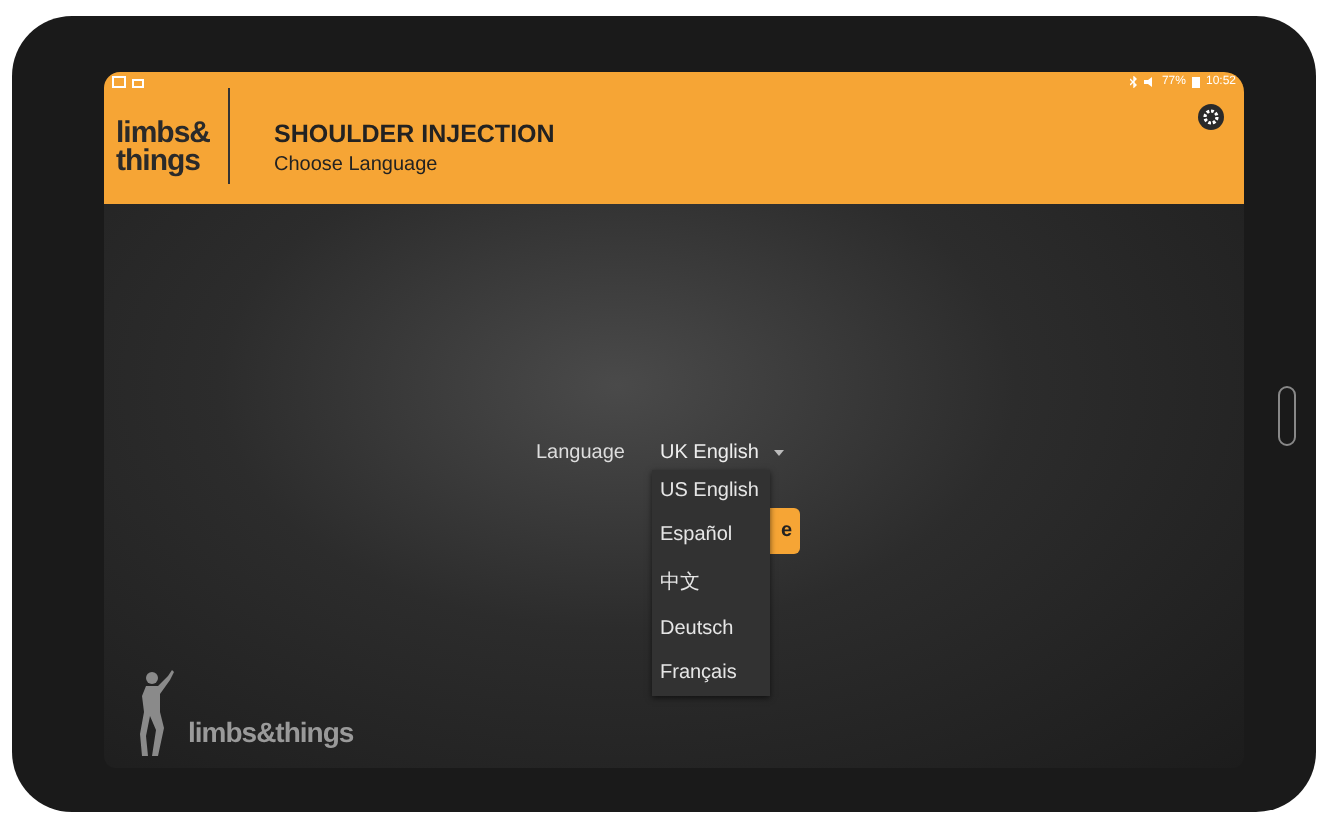 The height and width of the screenshot is (816, 1328). What do you see at coordinates (711, 492) in the screenshot?
I see `language-option: US English` at bounding box center [711, 492].